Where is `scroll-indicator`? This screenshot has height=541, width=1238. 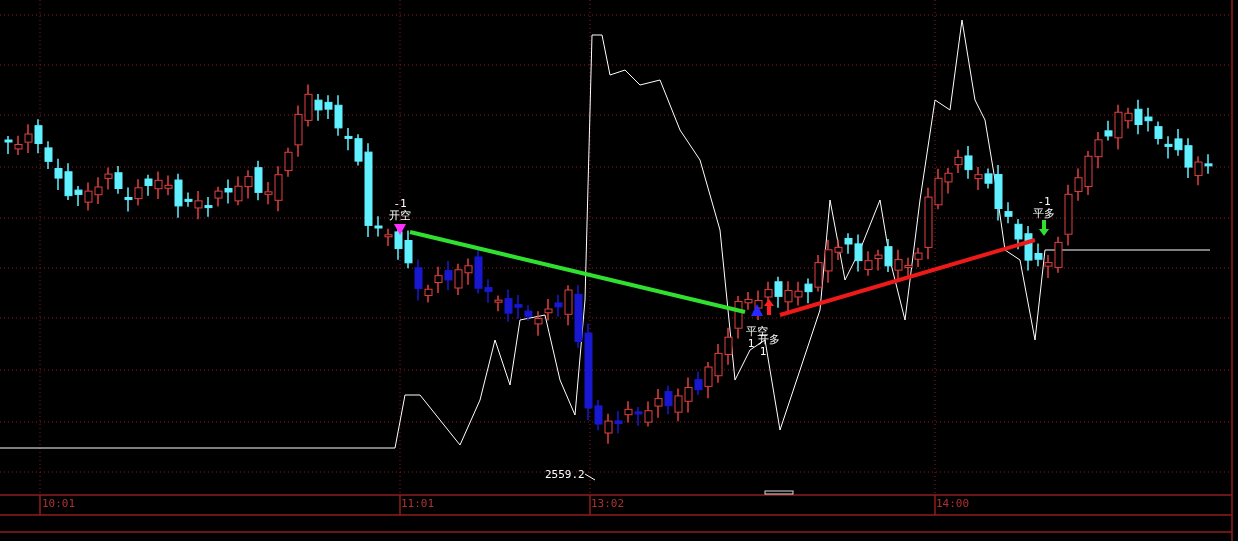 scroll-indicator is located at coordinates (779, 492).